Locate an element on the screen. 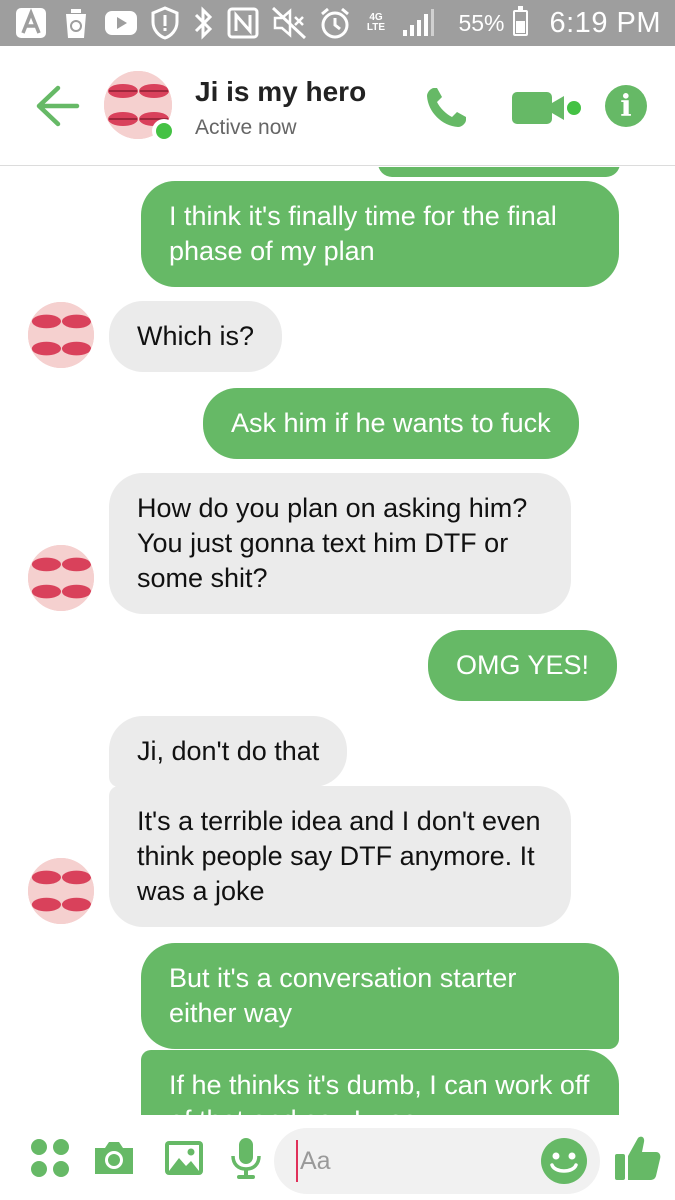 This screenshot has width=675, height=1200. shield-alert-icon is located at coordinates (165, 23).